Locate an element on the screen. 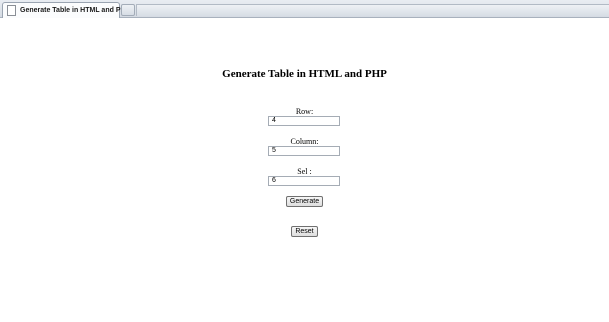 The image size is (609, 322). page-icon is located at coordinates (11, 10).